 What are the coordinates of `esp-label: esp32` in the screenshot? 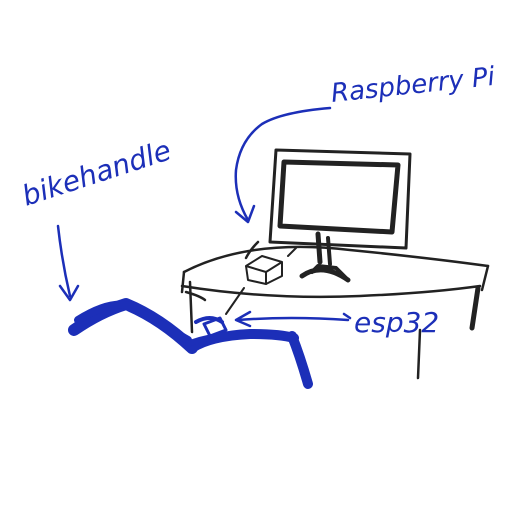 It's located at (396, 322).